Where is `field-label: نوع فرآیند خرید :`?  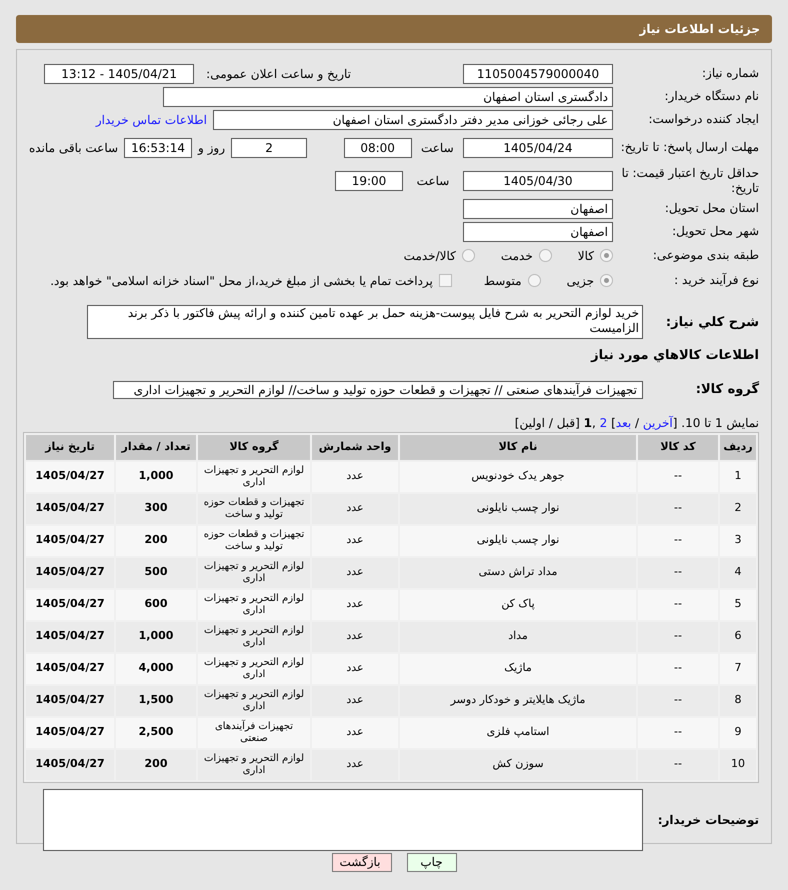
field-label: نوع فرآیند خرید : is located at coordinates (716, 280).